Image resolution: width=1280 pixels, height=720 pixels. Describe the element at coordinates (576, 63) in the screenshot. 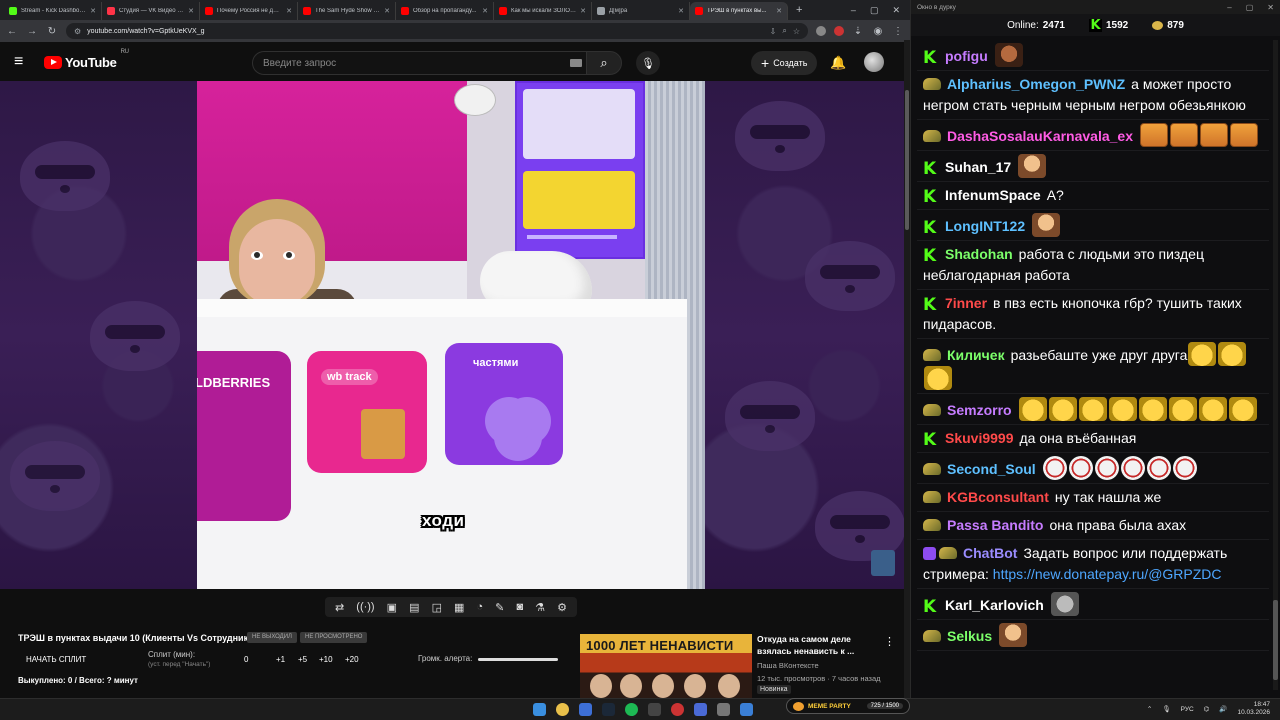

I see `keyboard-icon` at that location.